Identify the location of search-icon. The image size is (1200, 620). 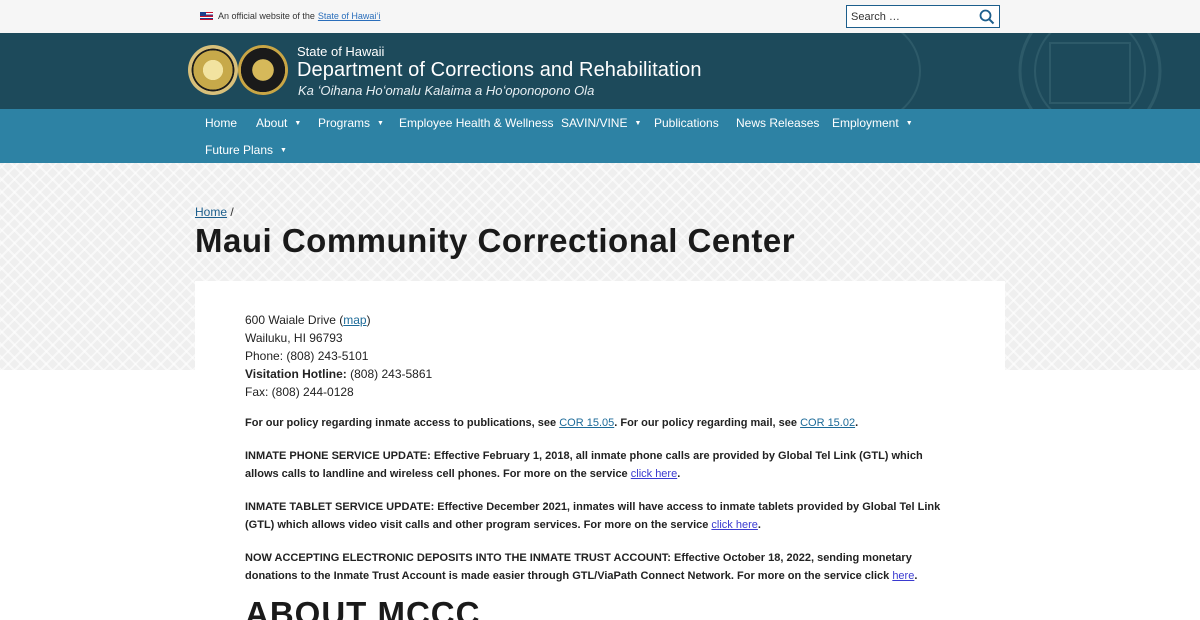
(987, 17).